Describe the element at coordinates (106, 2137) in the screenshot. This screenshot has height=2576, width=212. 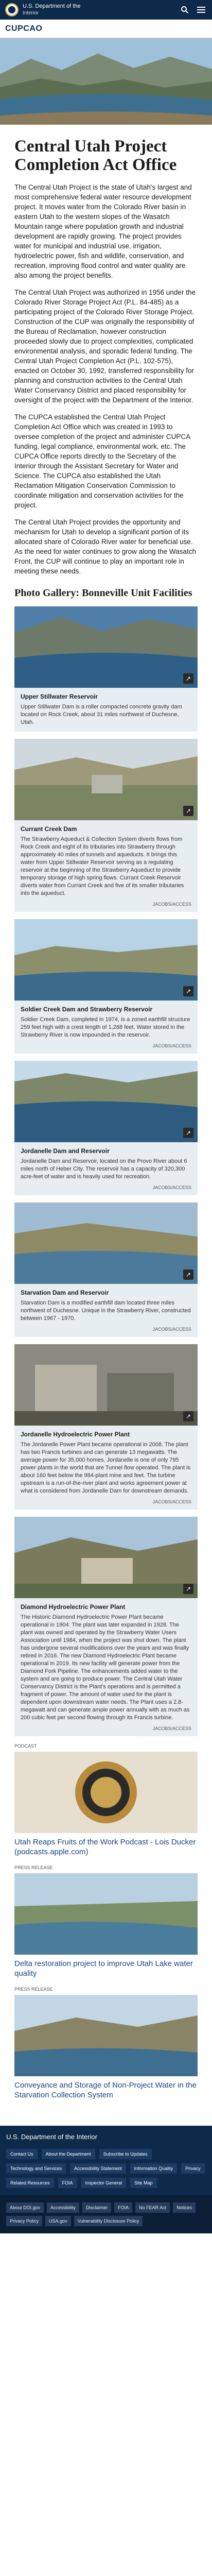
I see `footer-brand: U.S. Department of the Interior` at that location.